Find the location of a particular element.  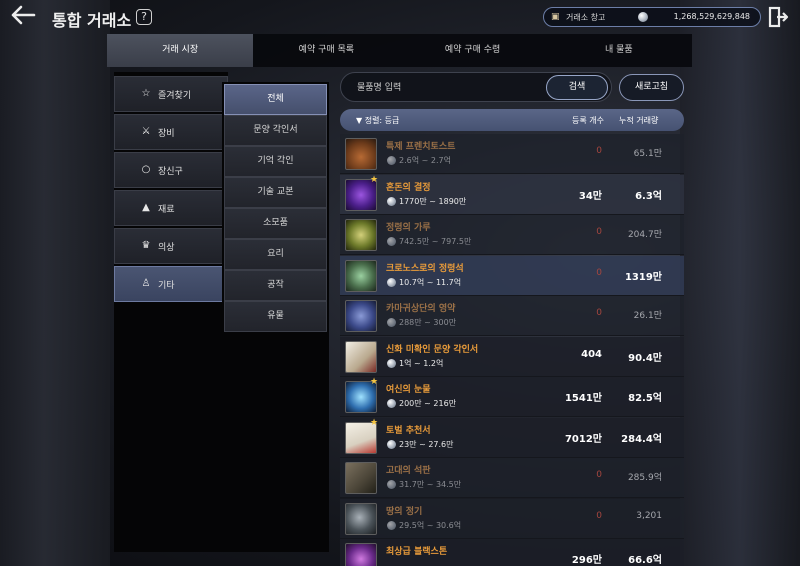

category-label: 즐겨찾기 is located at coordinates (175, 96).